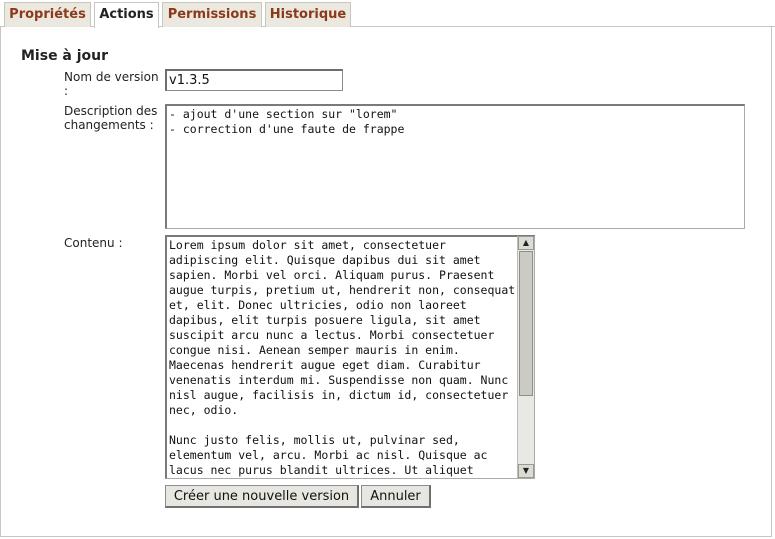  What do you see at coordinates (111, 118) in the screenshot?
I see `description-label: Description des changements :` at bounding box center [111, 118].